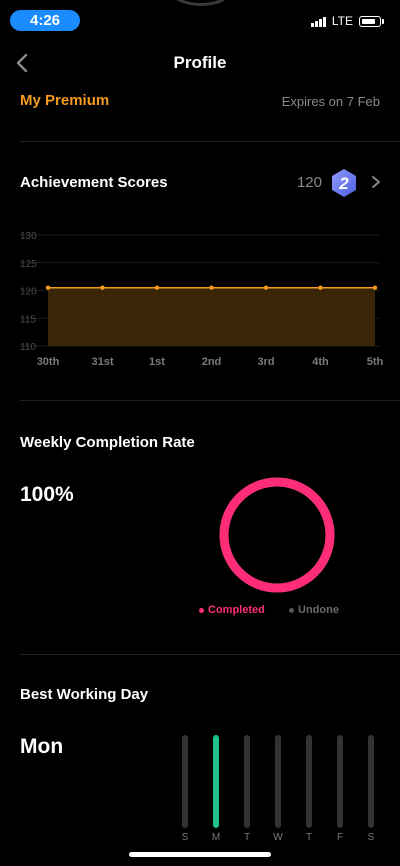 The height and width of the screenshot is (866, 400). I want to click on legend-label: Completed, so click(236, 610).